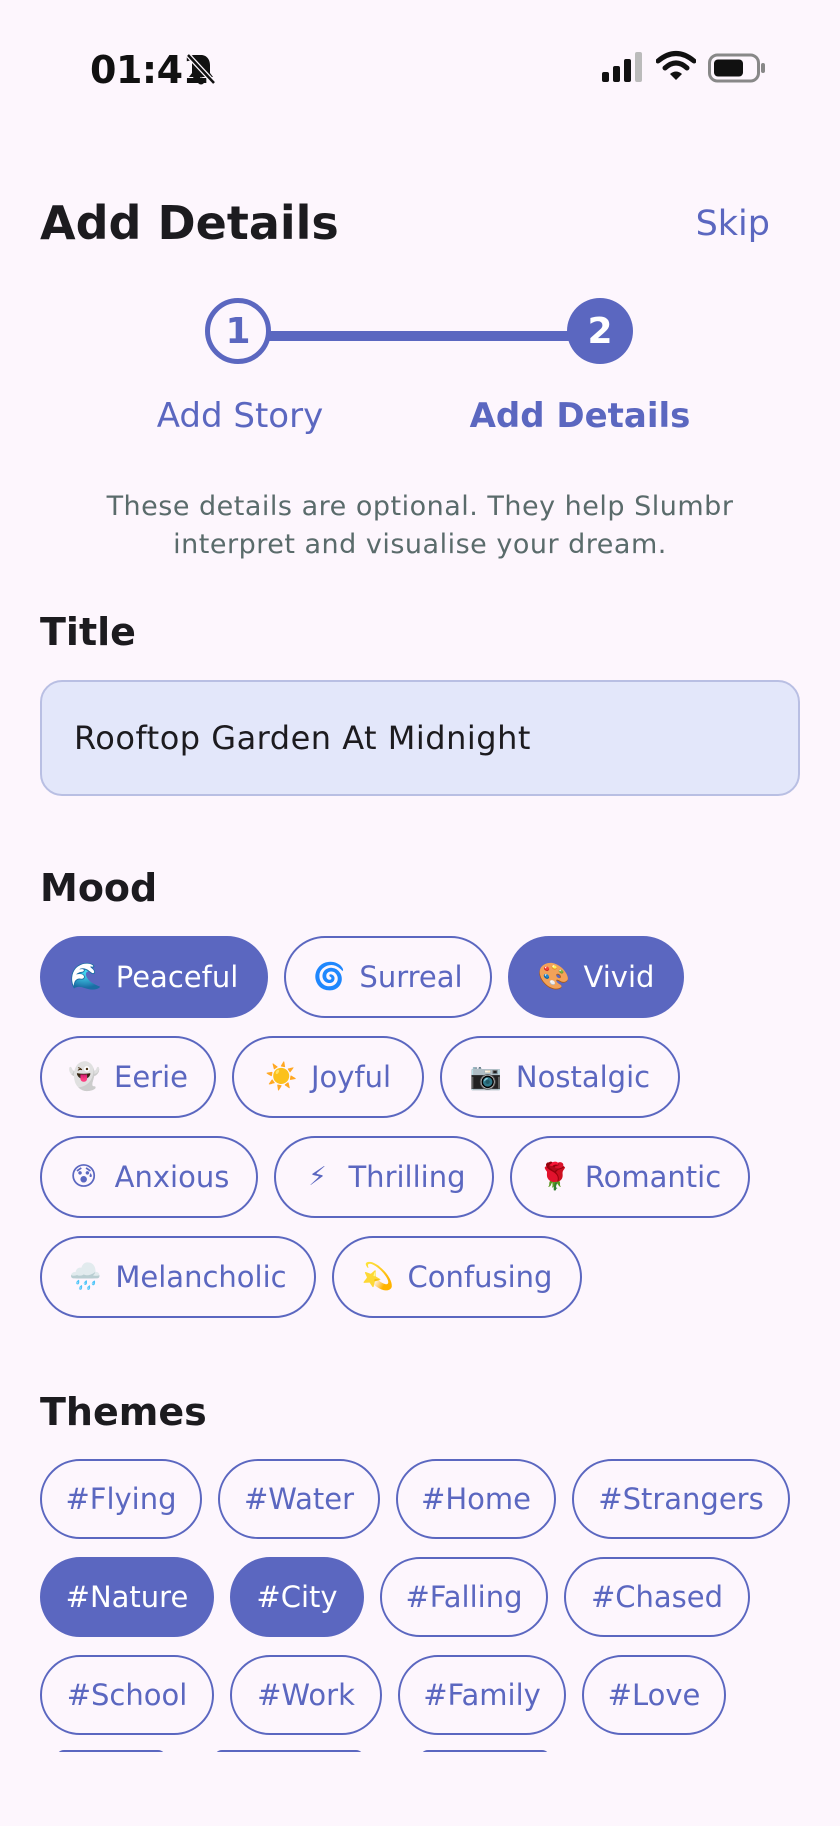 The height and width of the screenshot is (1826, 840). Describe the element at coordinates (172, 1177) in the screenshot. I see `chip-label: Anxious` at that location.